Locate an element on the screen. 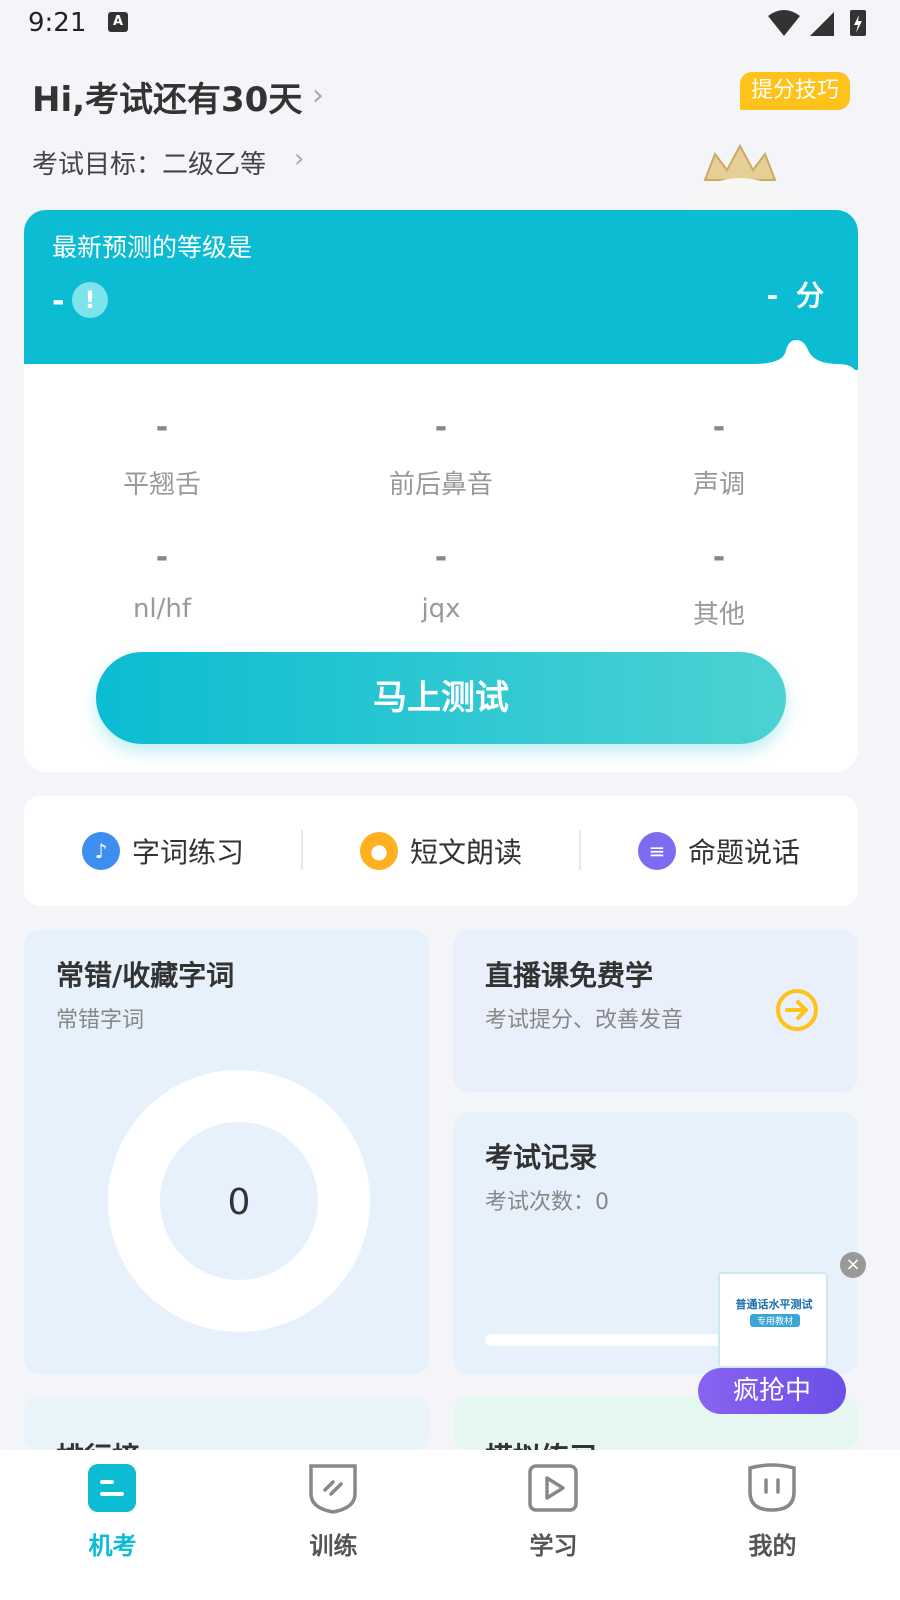 The height and width of the screenshot is (1600, 900). signal-icon is located at coordinates (822, 24).